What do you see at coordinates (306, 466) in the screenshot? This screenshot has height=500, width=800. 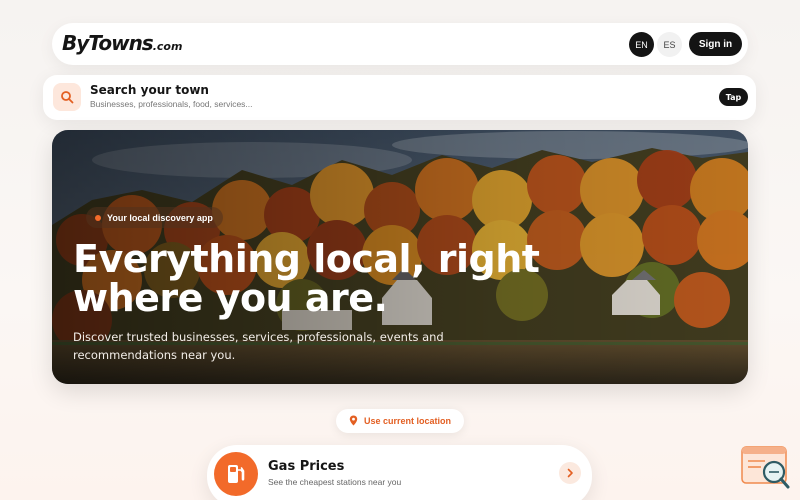 I see `card-title: Gas Prices` at bounding box center [306, 466].